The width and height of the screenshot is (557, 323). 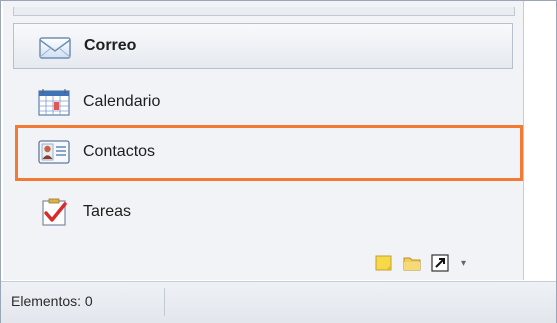 I want to click on nav-item-label: Contactos, so click(x=119, y=151).